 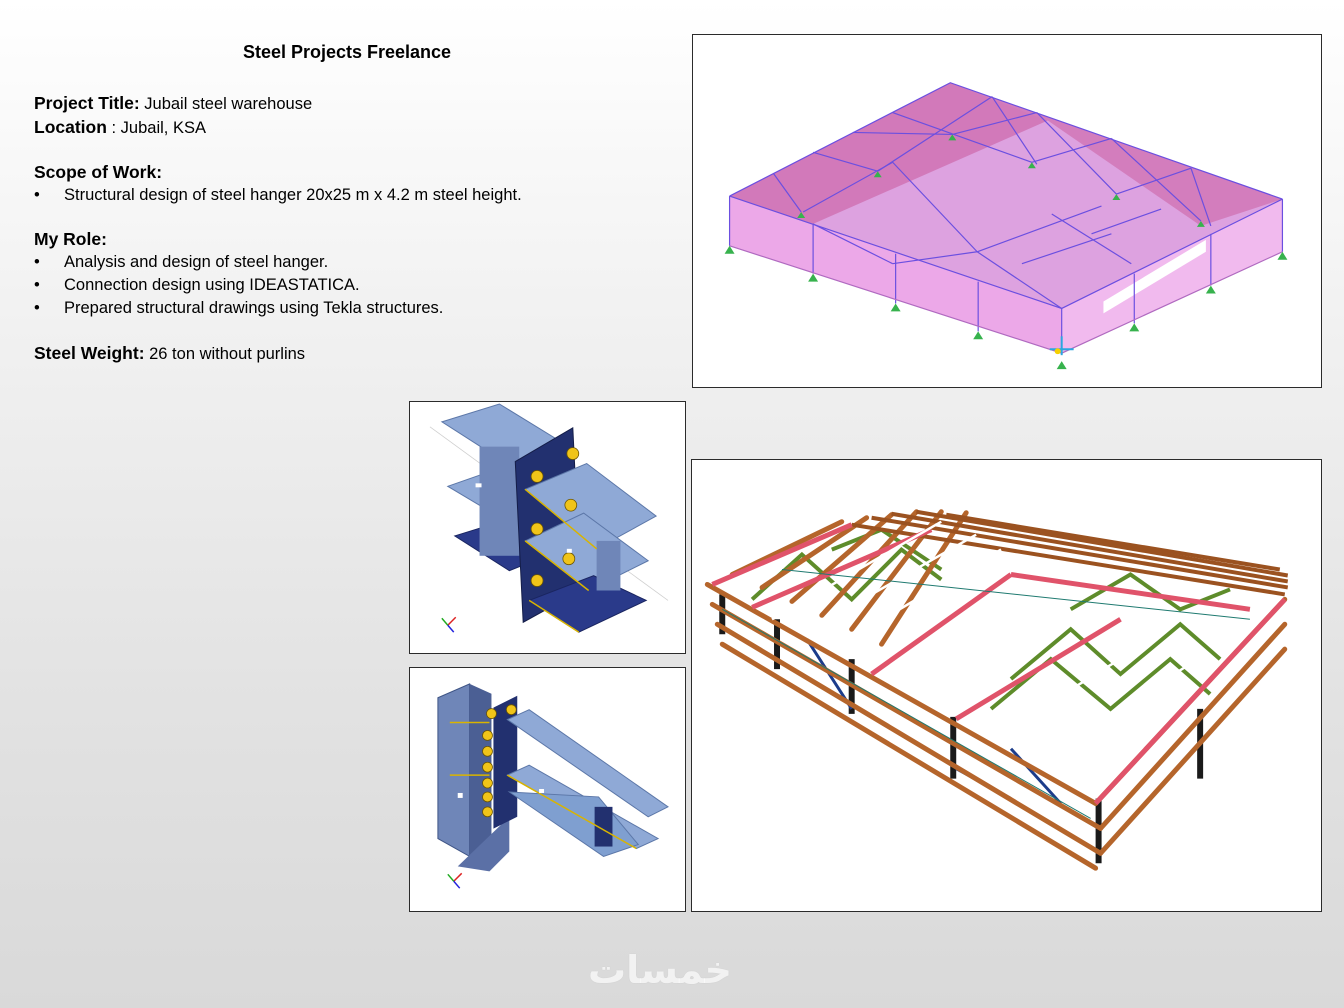 What do you see at coordinates (89, 353) in the screenshot?
I see `steel-weight-label: Steel Weight:` at bounding box center [89, 353].